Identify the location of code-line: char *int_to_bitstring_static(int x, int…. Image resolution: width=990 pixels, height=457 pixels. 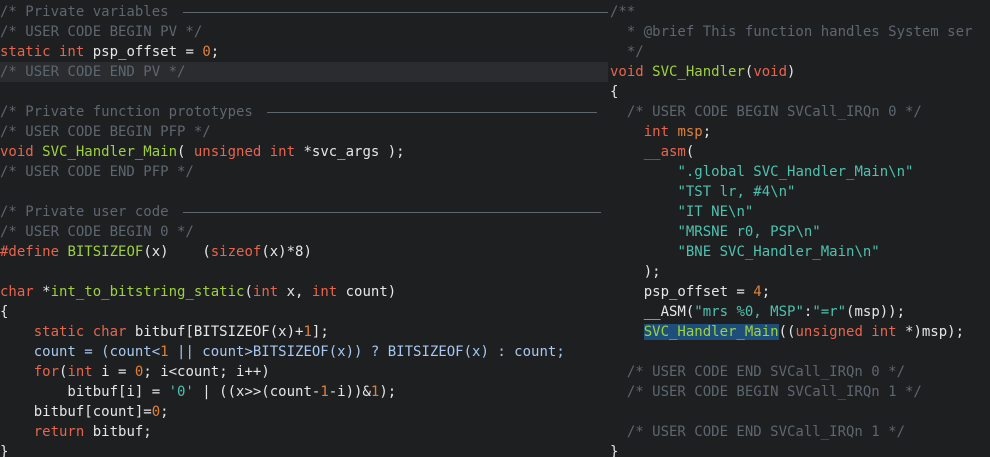
(304, 292).